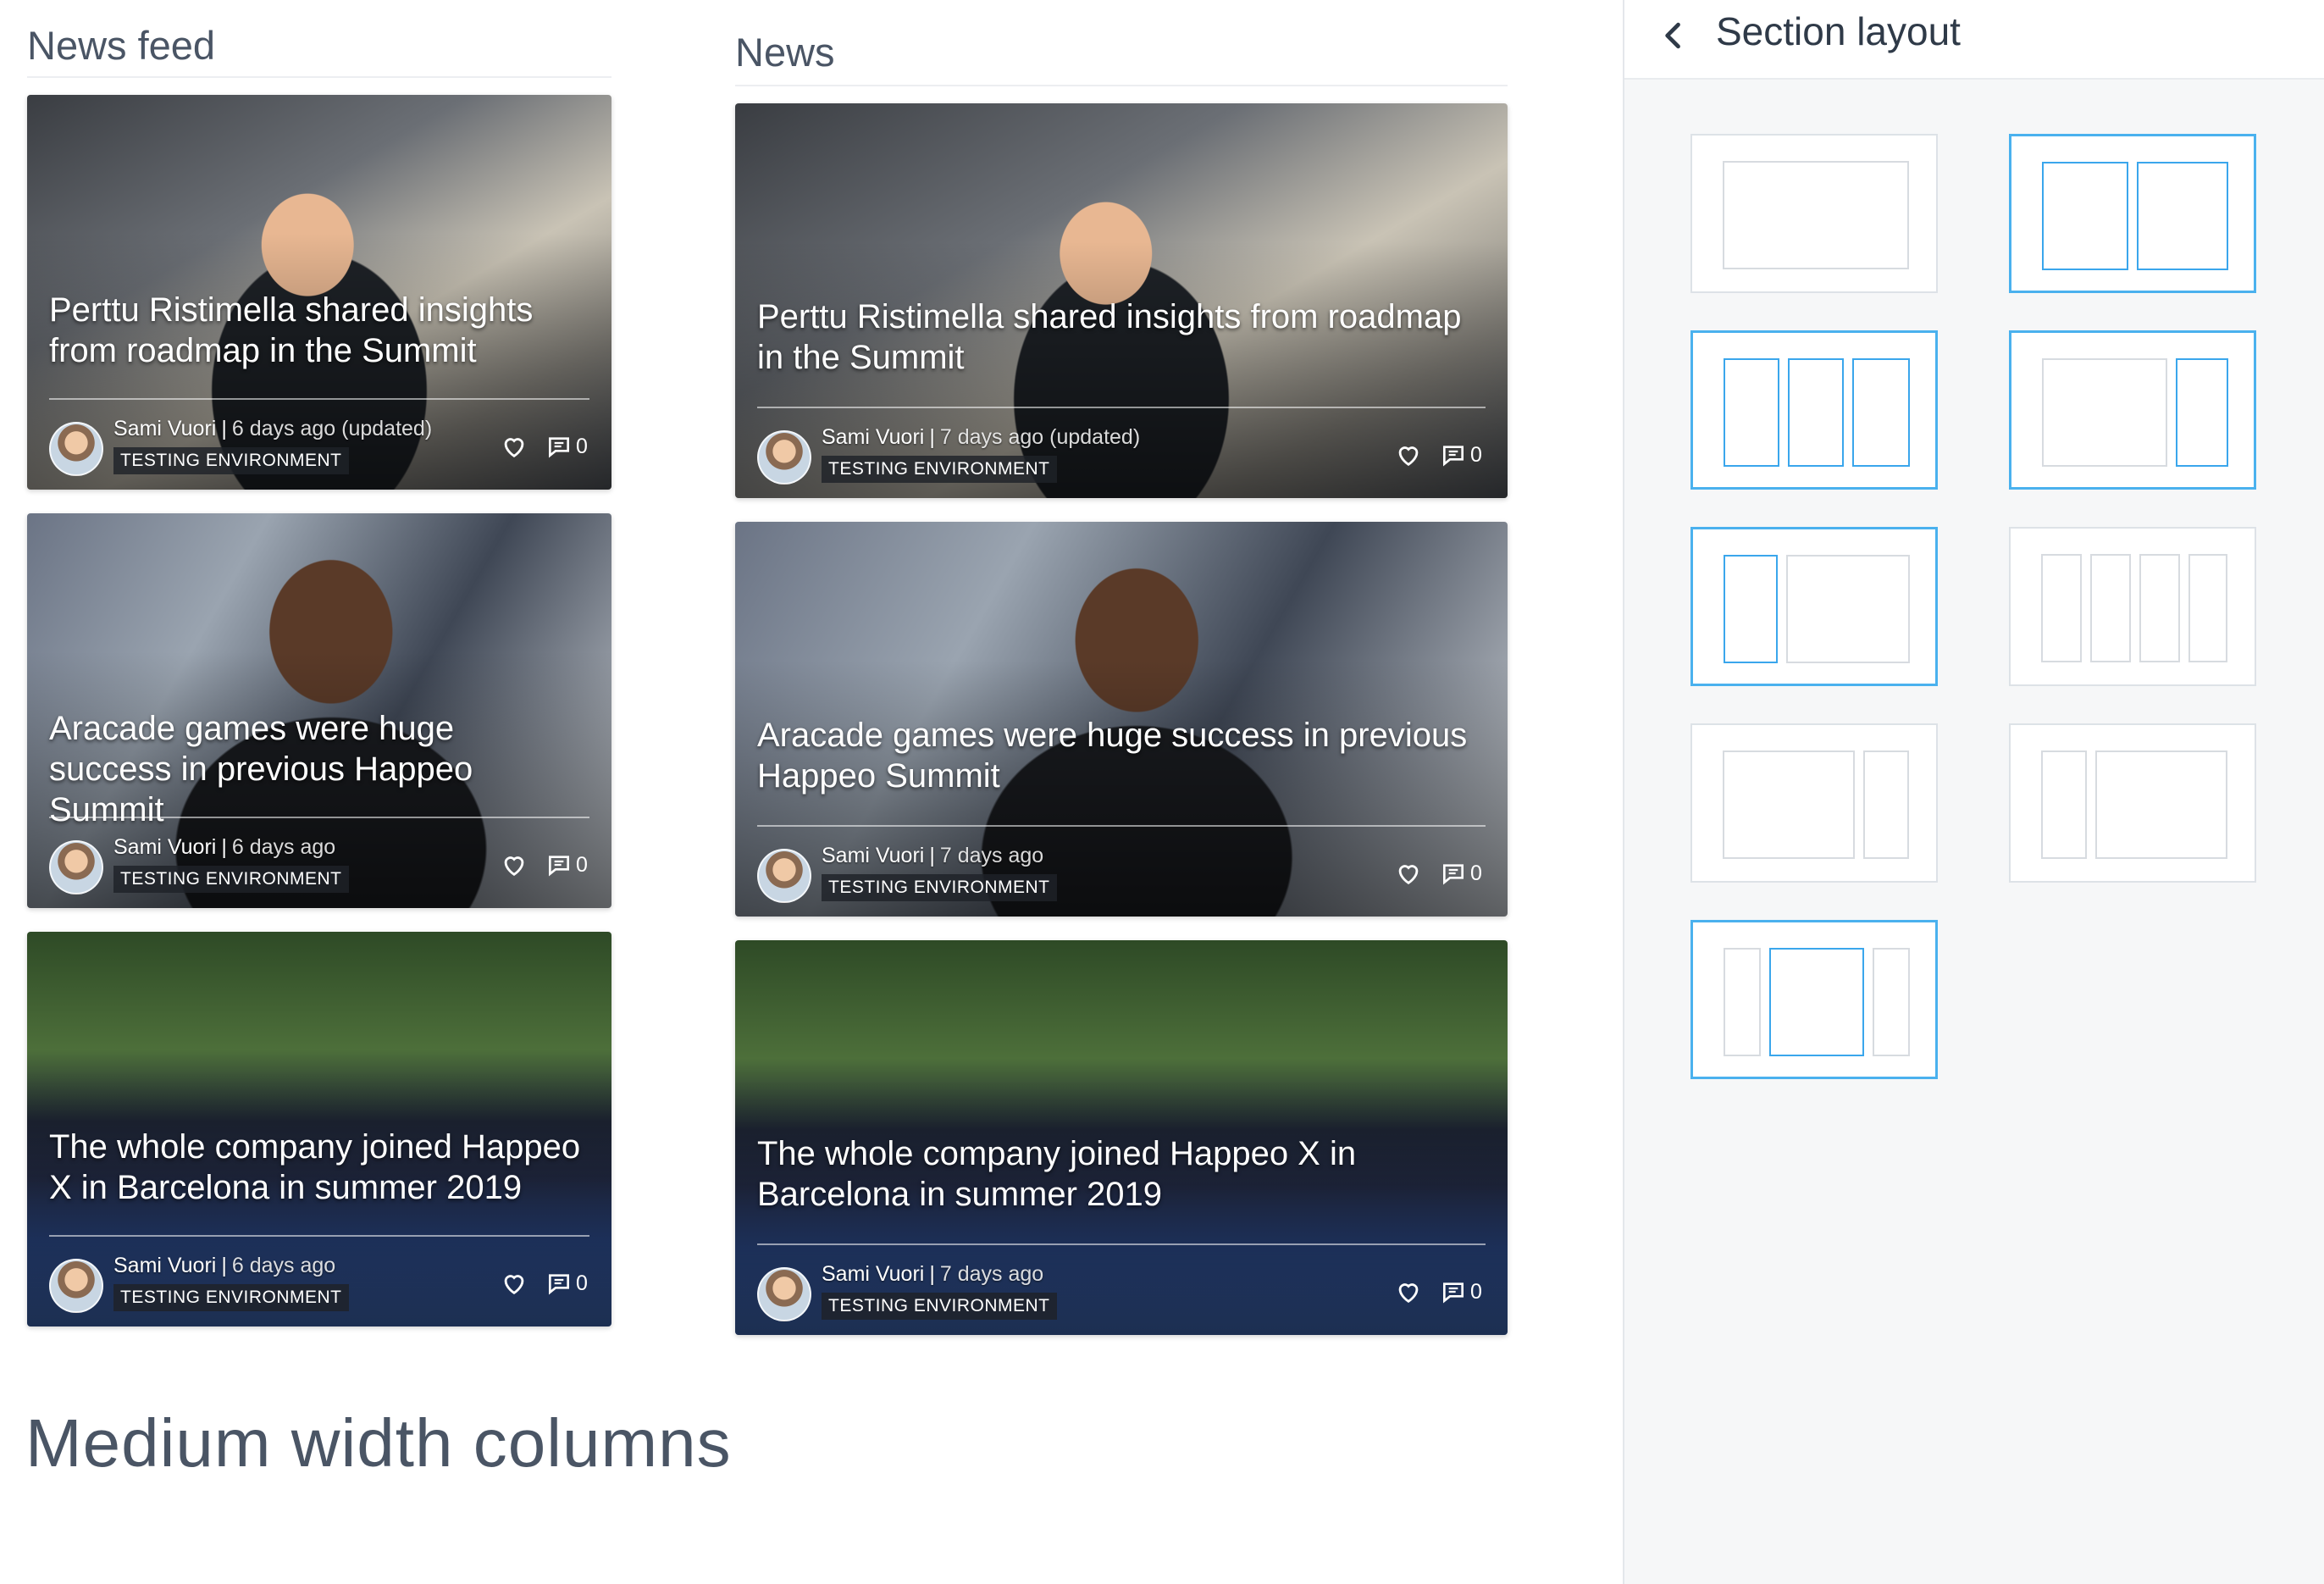  I want to click on card-meta: Sami Vuori | 7 days ago (updated), so click(981, 437).